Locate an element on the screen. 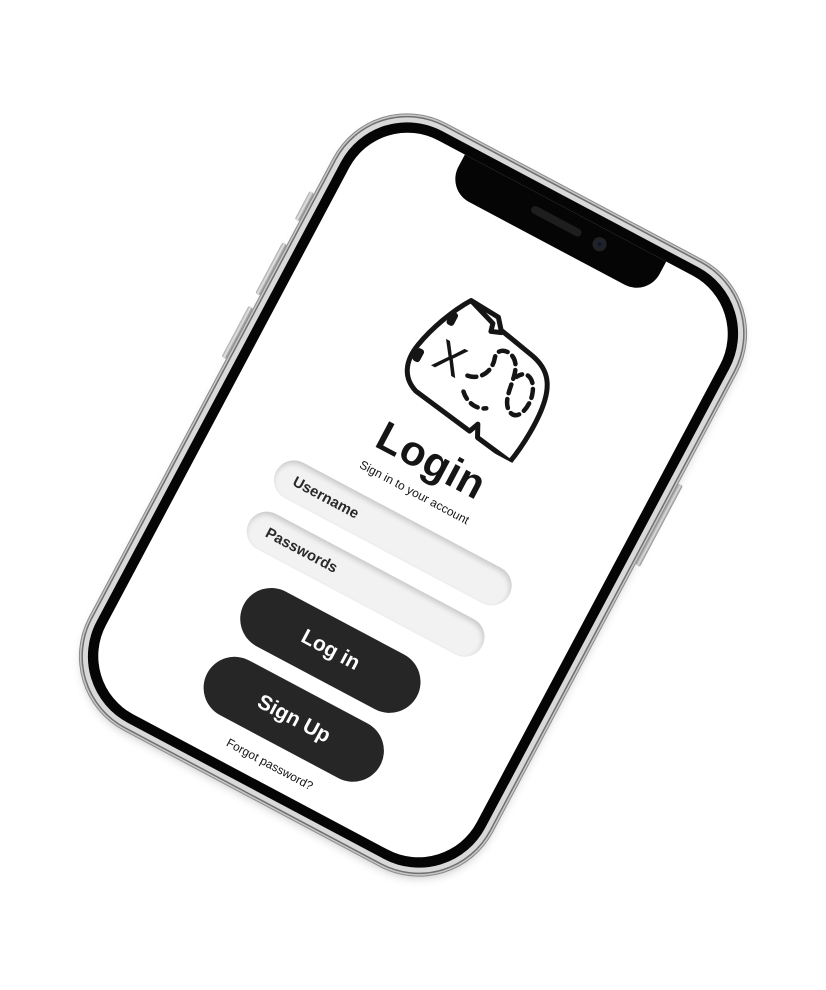  front-camera-icon is located at coordinates (600, 244).